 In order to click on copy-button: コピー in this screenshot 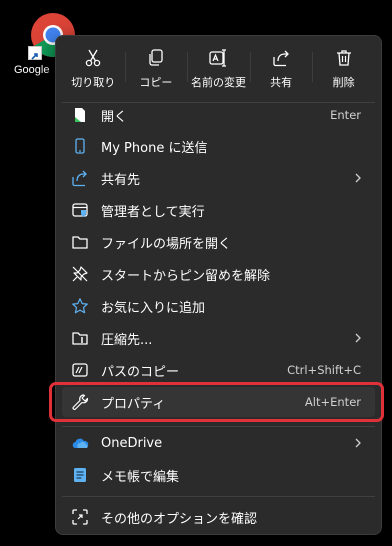, I will do `click(156, 70)`.